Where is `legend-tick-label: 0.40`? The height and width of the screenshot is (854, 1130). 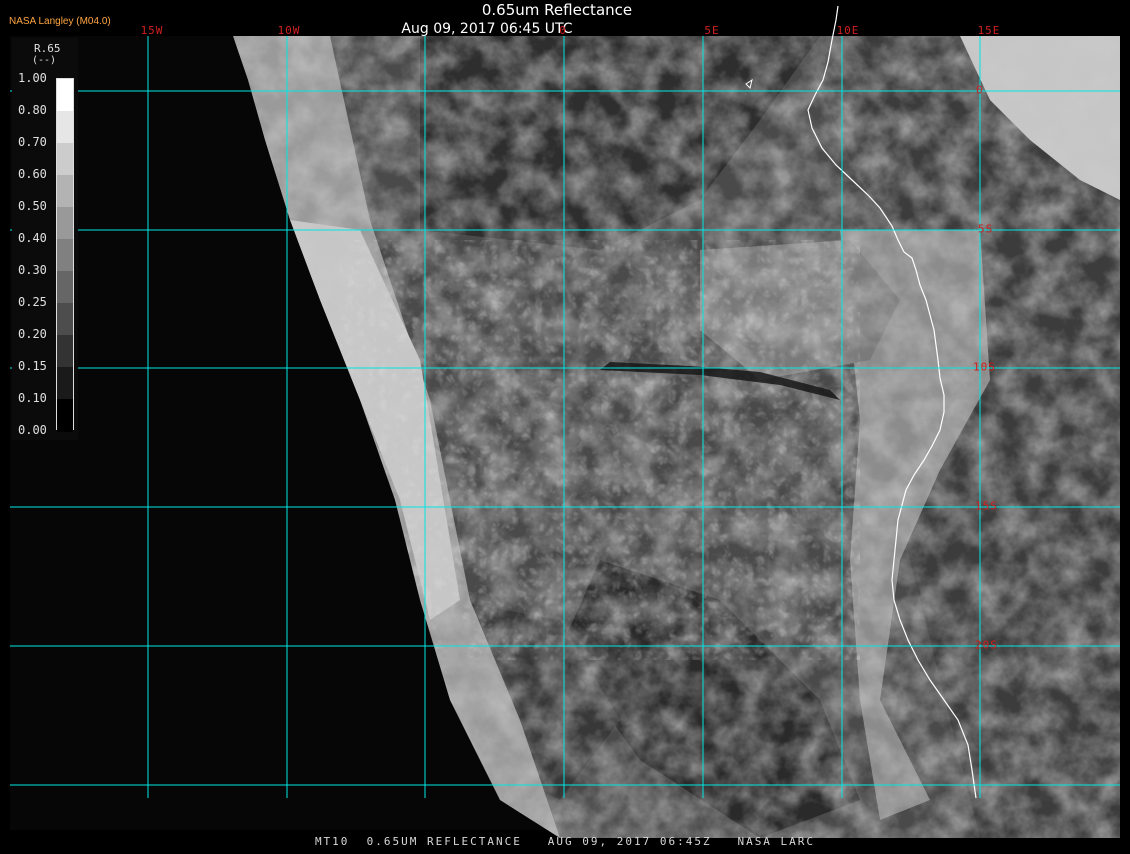 legend-tick-label: 0.40 is located at coordinates (32, 238).